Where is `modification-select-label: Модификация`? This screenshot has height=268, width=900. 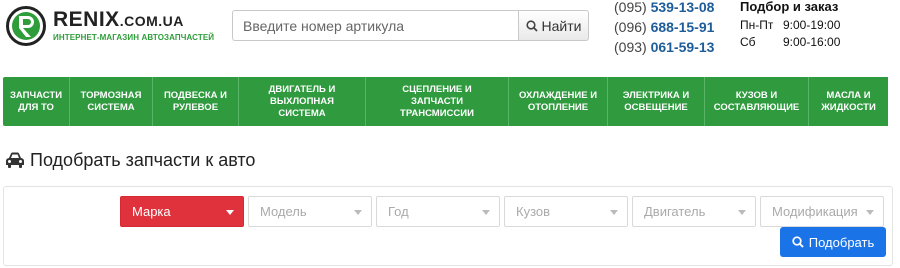 modification-select-label: Модификация is located at coordinates (815, 211).